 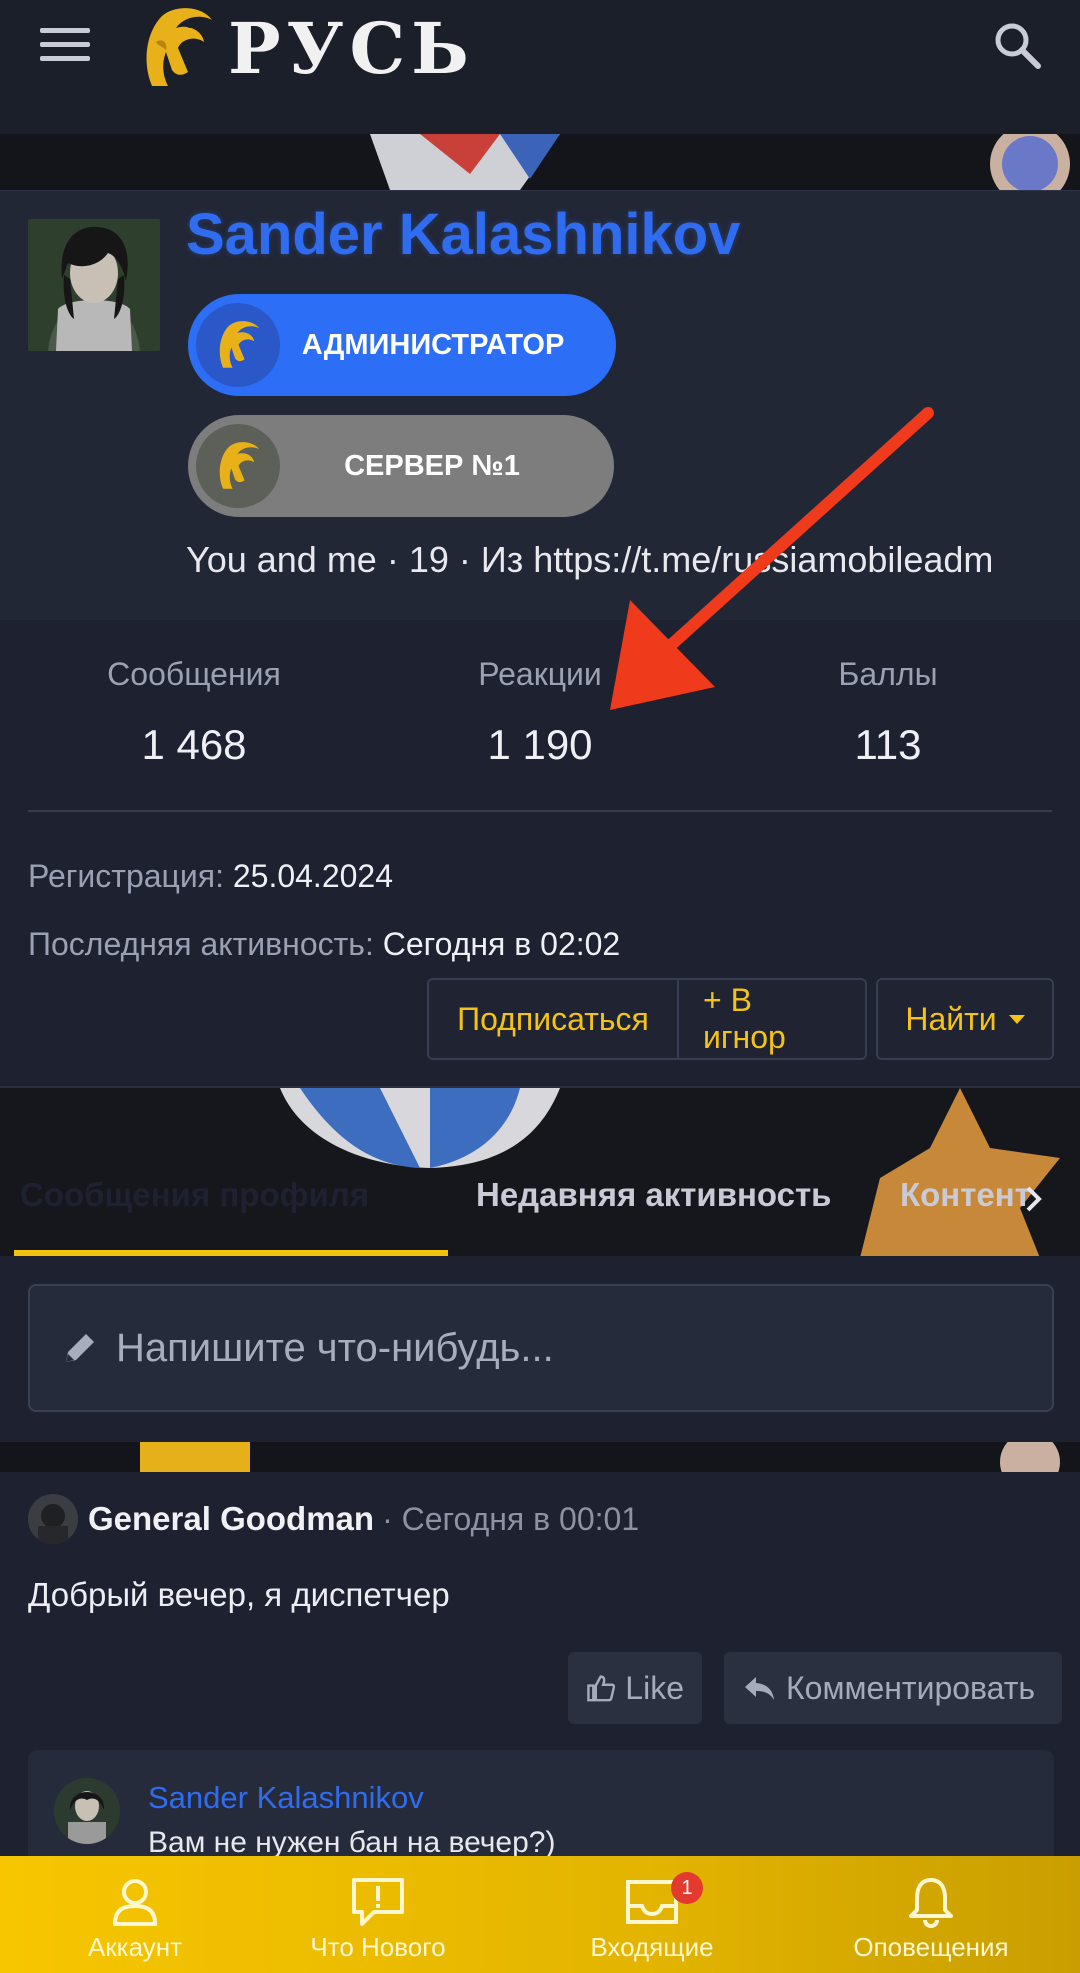 What do you see at coordinates (670, 1172) in the screenshot?
I see `tabs-banner-art` at bounding box center [670, 1172].